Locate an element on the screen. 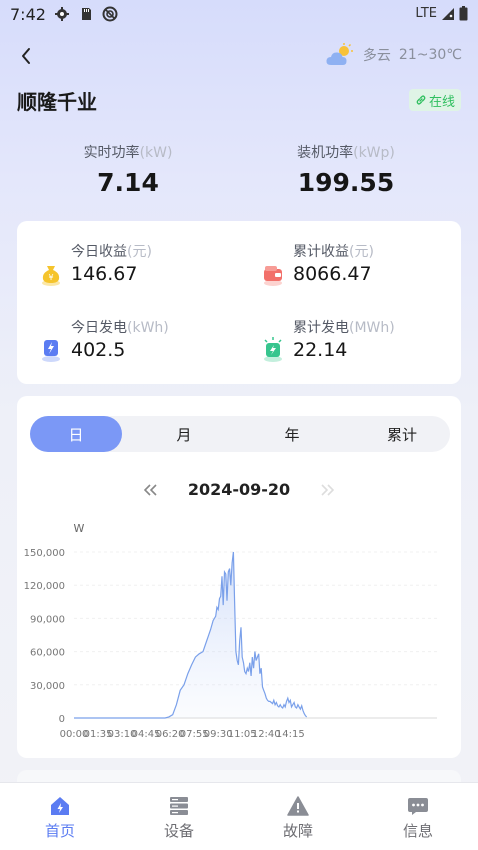  message-icon is located at coordinates (418, 806).